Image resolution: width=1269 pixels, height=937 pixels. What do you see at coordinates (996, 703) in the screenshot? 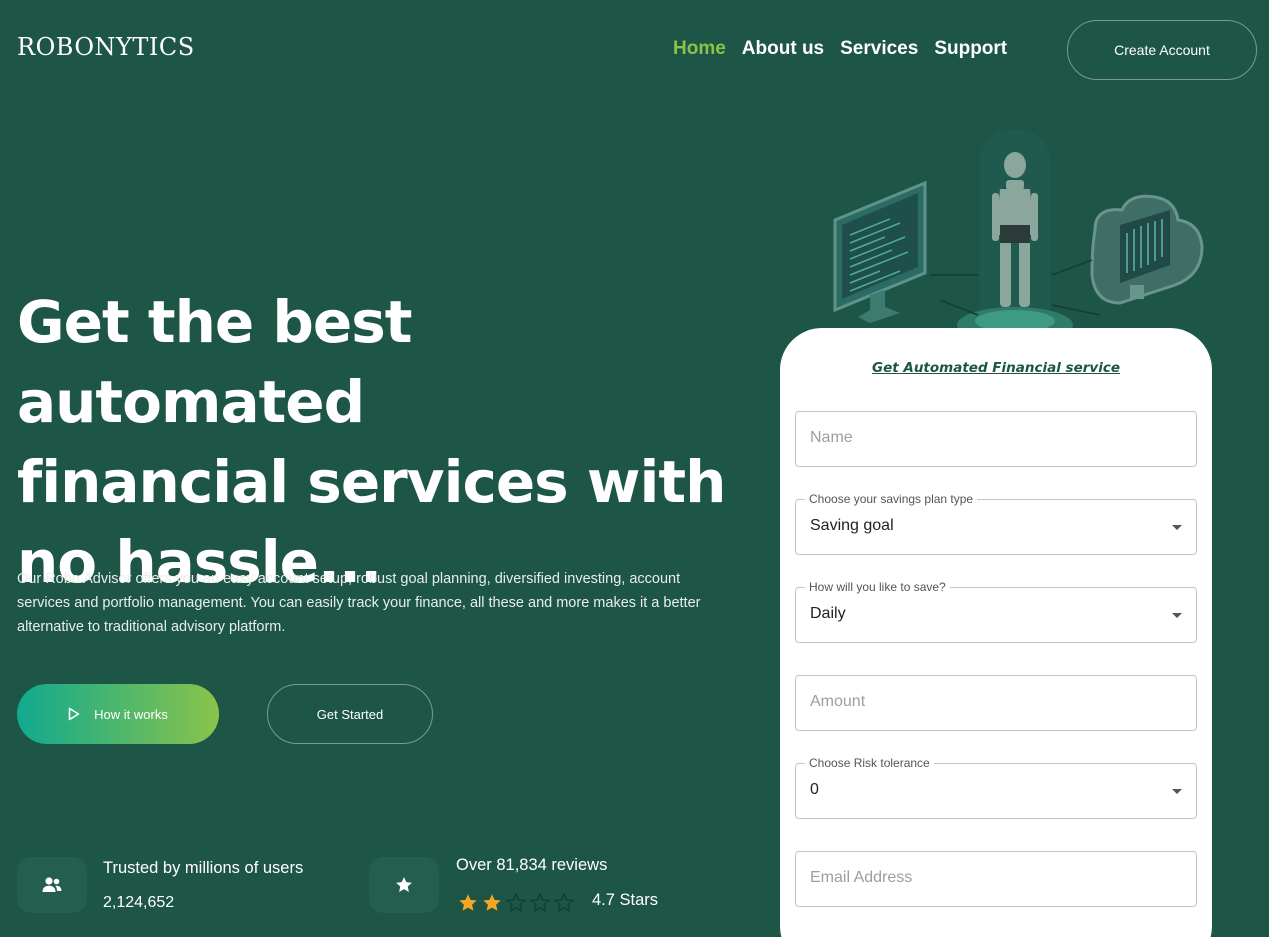
I see `amount-input: Amount` at bounding box center [996, 703].